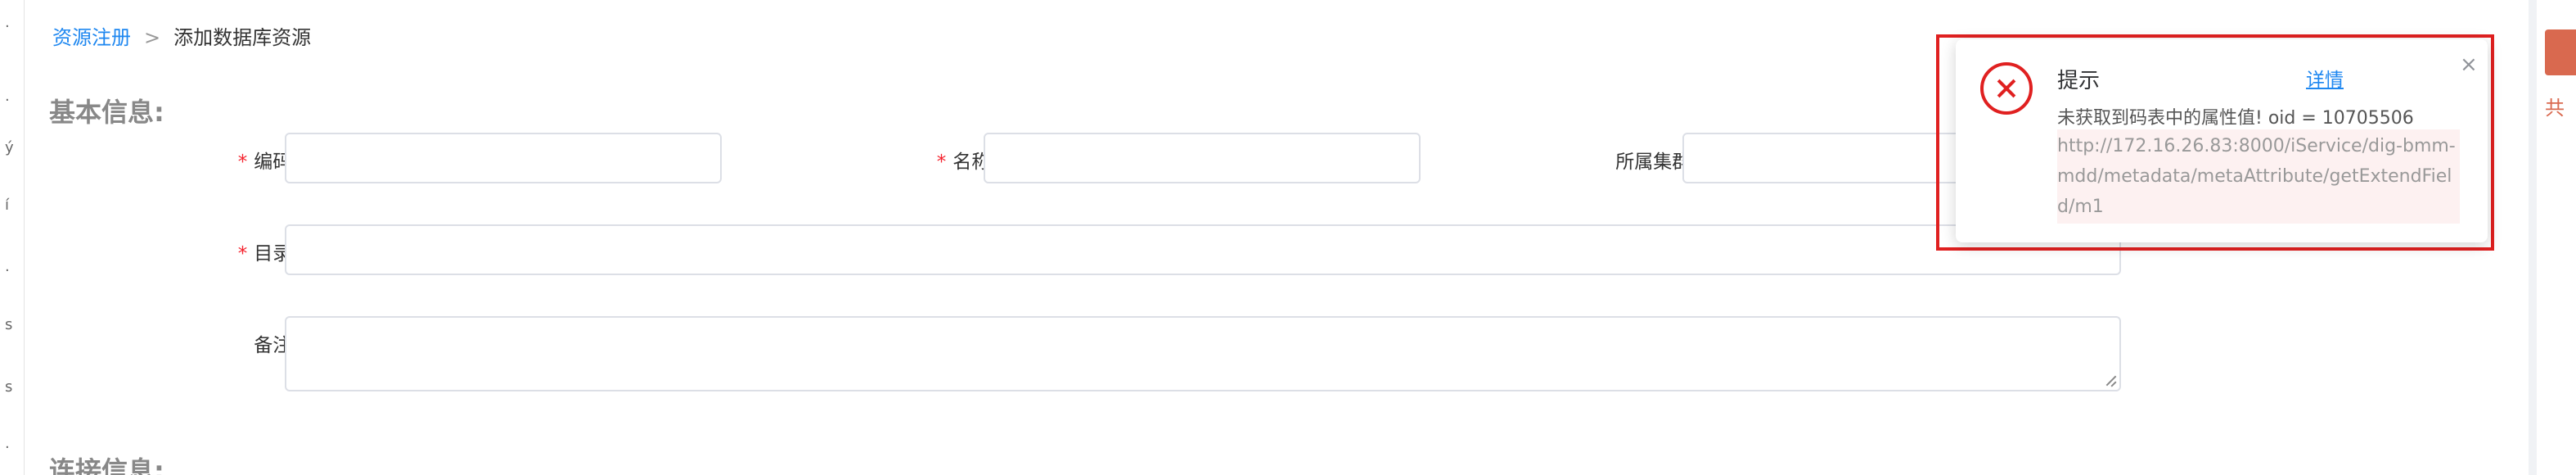 This screenshot has height=475, width=2576. Describe the element at coordinates (251, 251) in the screenshot. I see `catalog-label: * 目录:` at that location.